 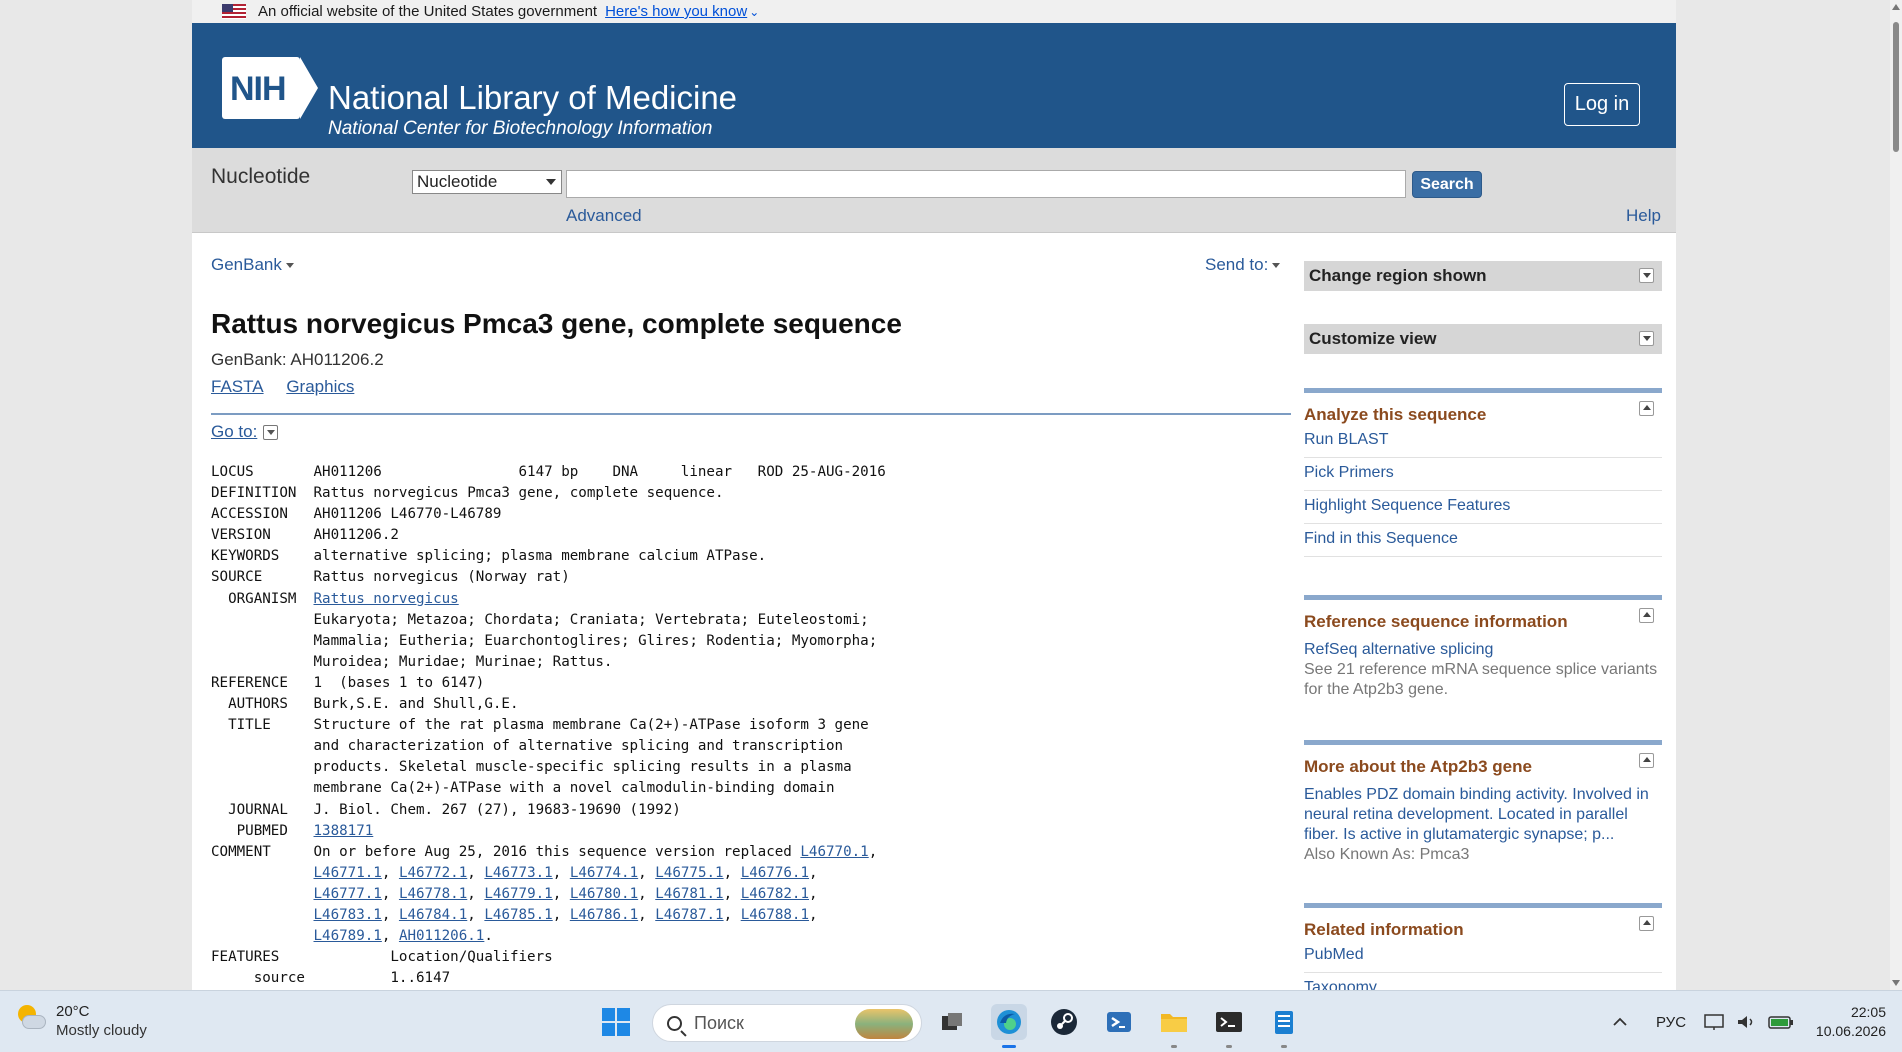 What do you see at coordinates (1715, 1021) in the screenshot?
I see `network-icon` at bounding box center [1715, 1021].